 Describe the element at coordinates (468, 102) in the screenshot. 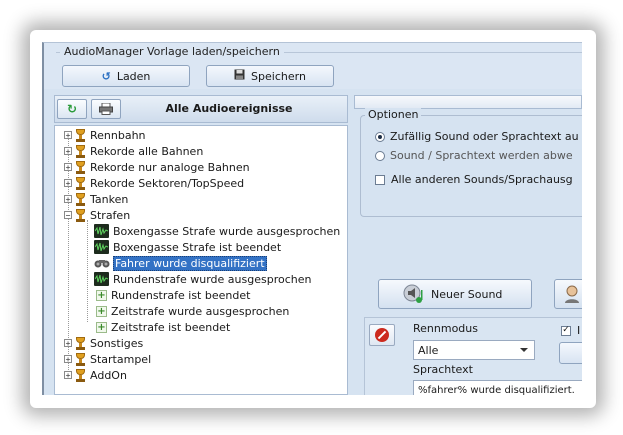

I see `right-pane-tabstrip` at that location.